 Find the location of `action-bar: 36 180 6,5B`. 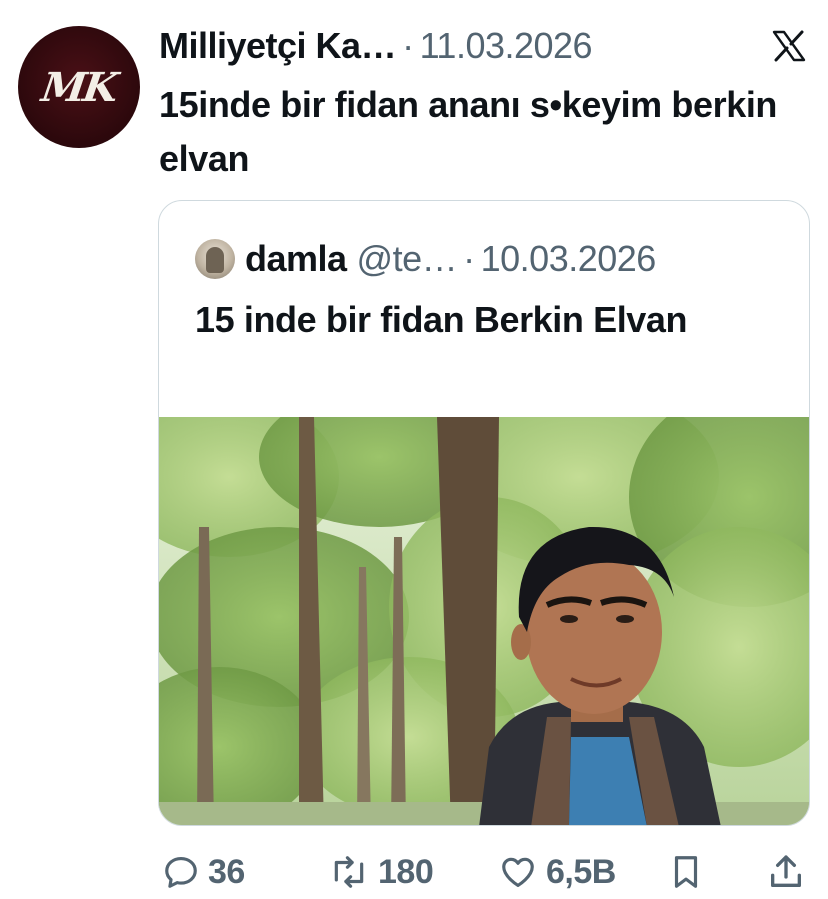

action-bar: 36 180 6,5B is located at coordinates (414, 872).